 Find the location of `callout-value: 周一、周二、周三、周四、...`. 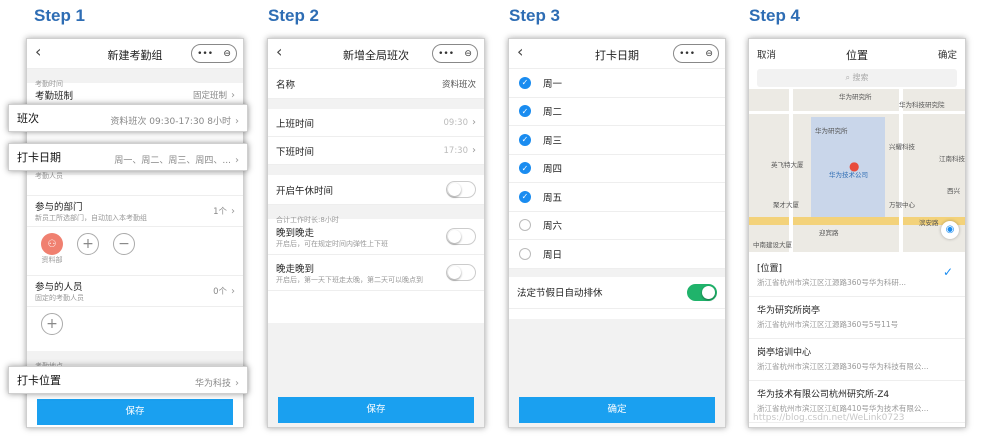

callout-value: 周一、周二、周三、周四、... is located at coordinates (172, 160).